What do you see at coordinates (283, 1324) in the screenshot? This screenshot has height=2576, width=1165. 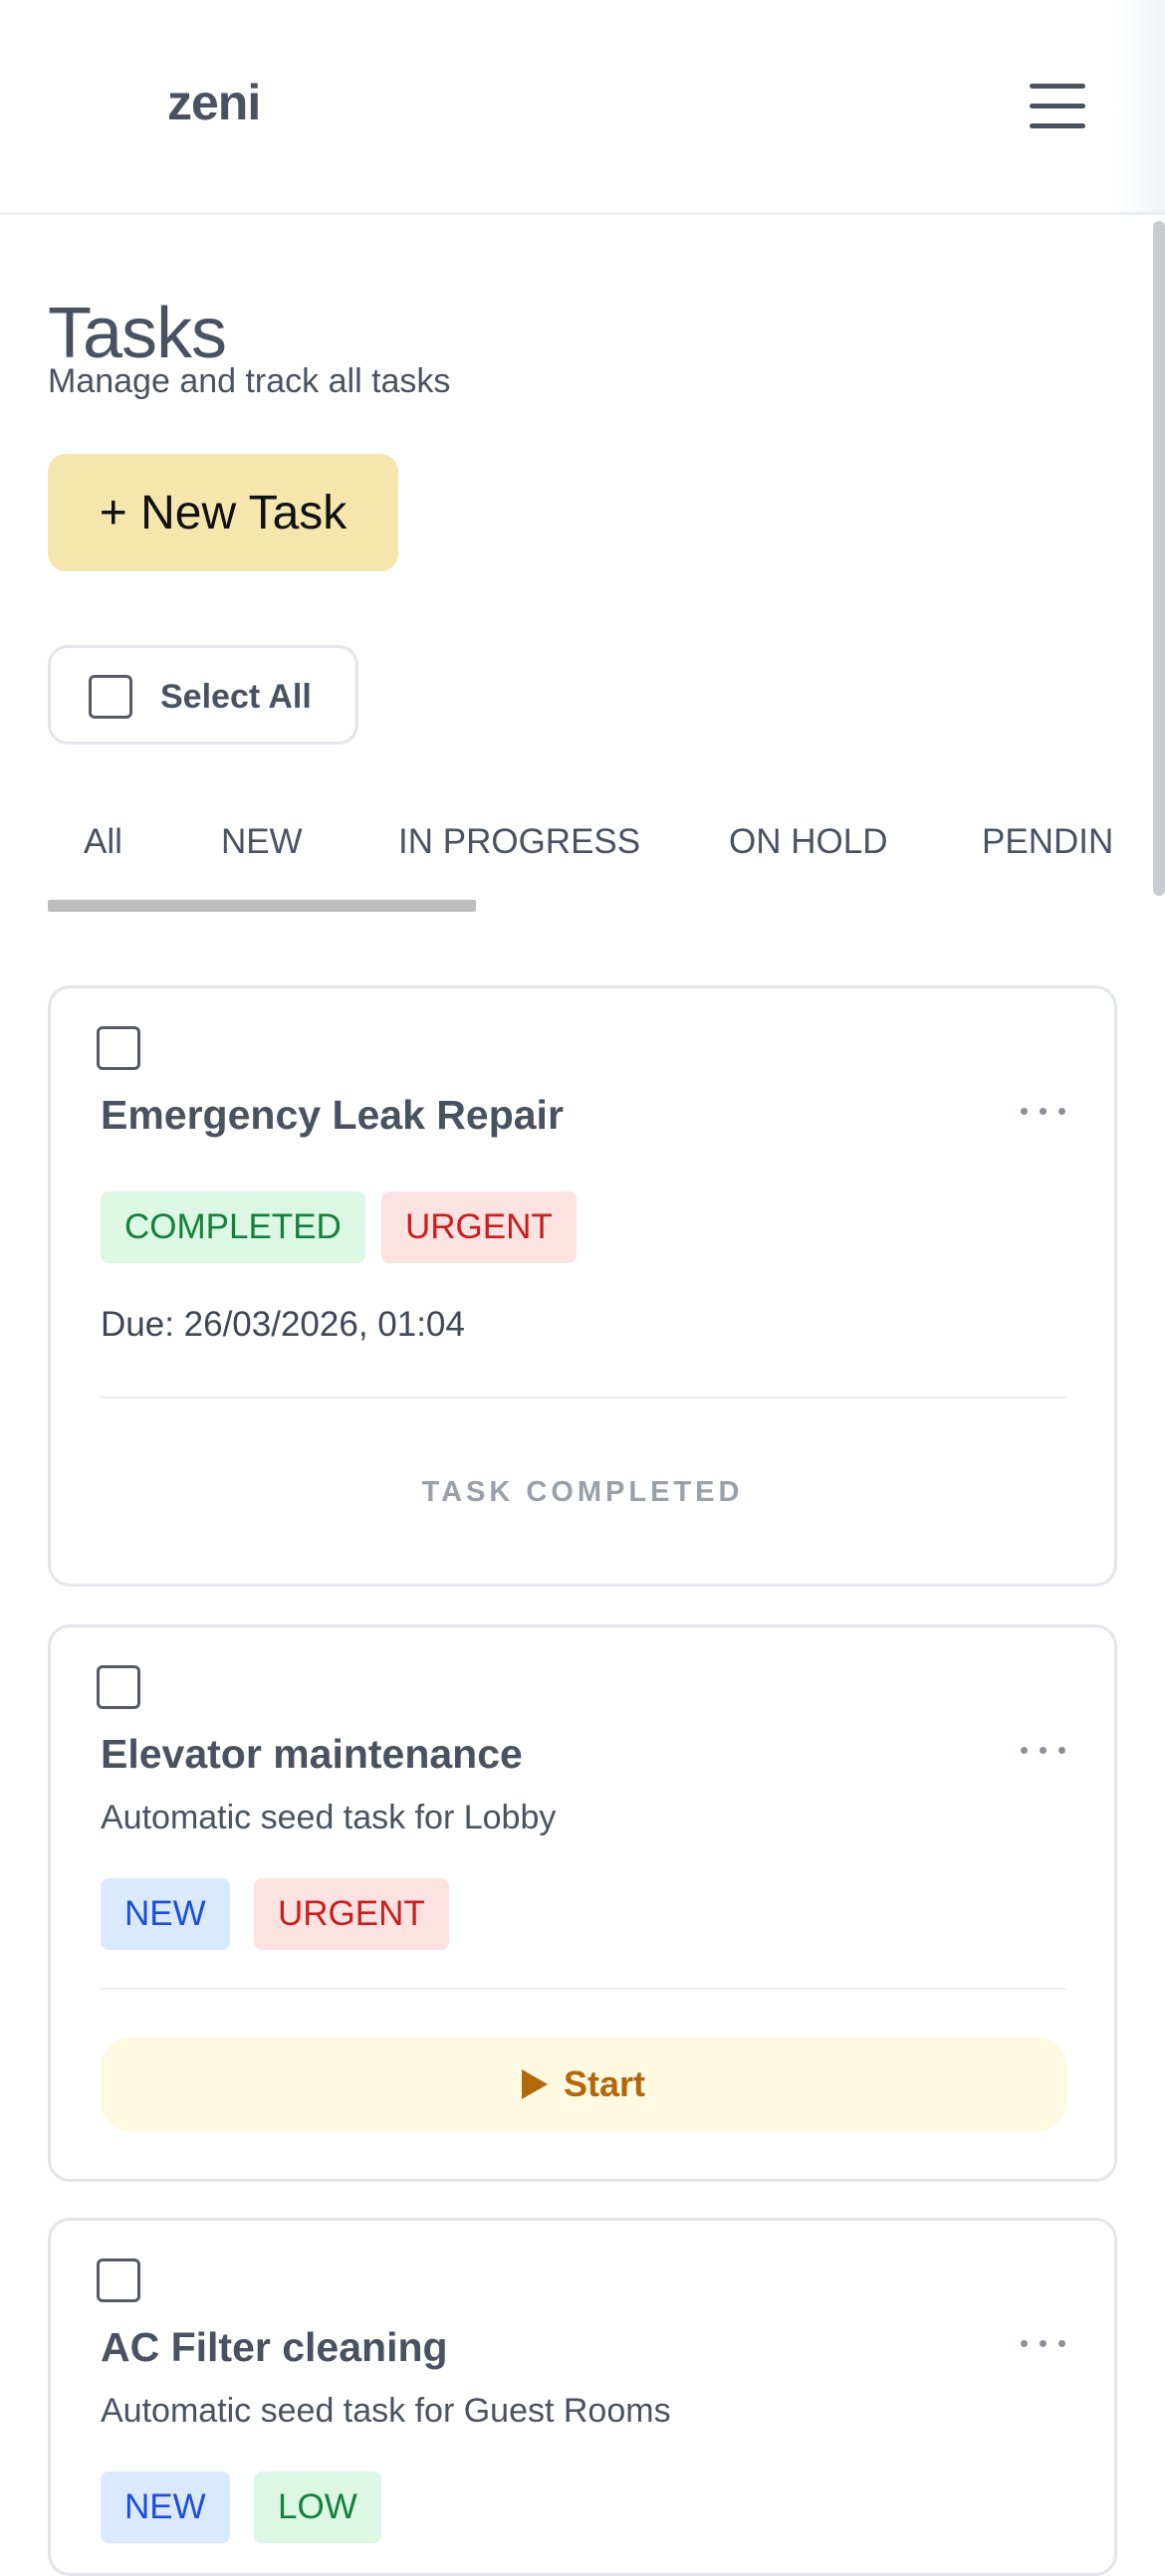 I see `due-date: Due: 26/03/2026, 01:04` at bounding box center [283, 1324].